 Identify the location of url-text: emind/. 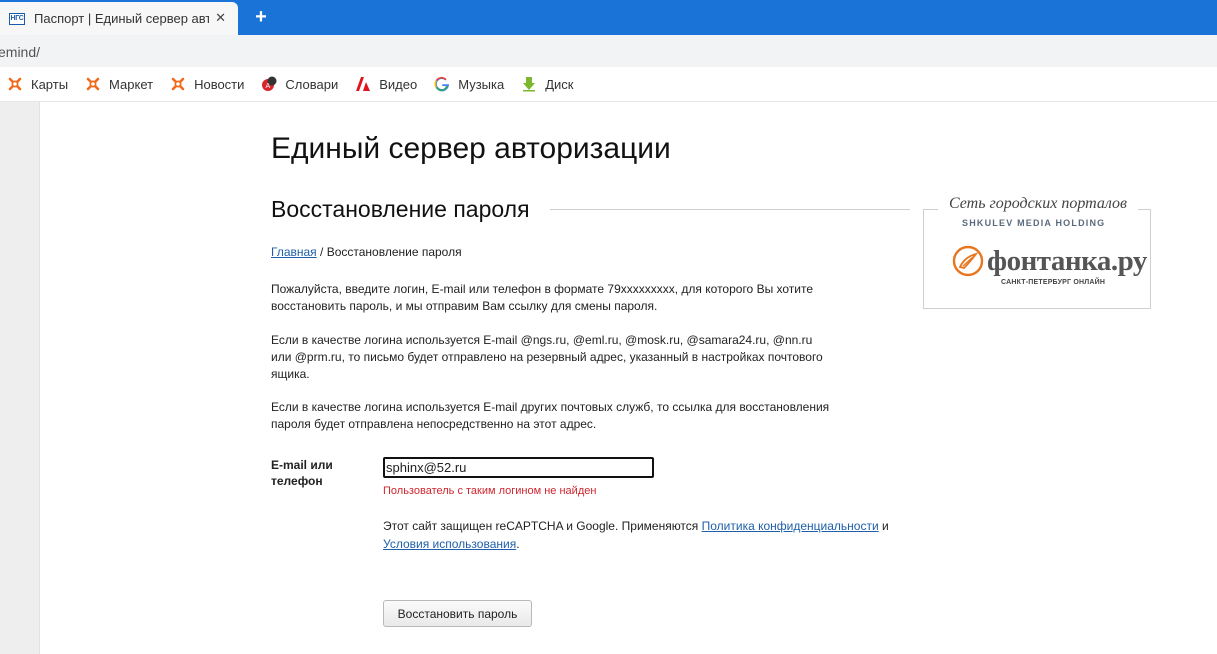
(20, 52).